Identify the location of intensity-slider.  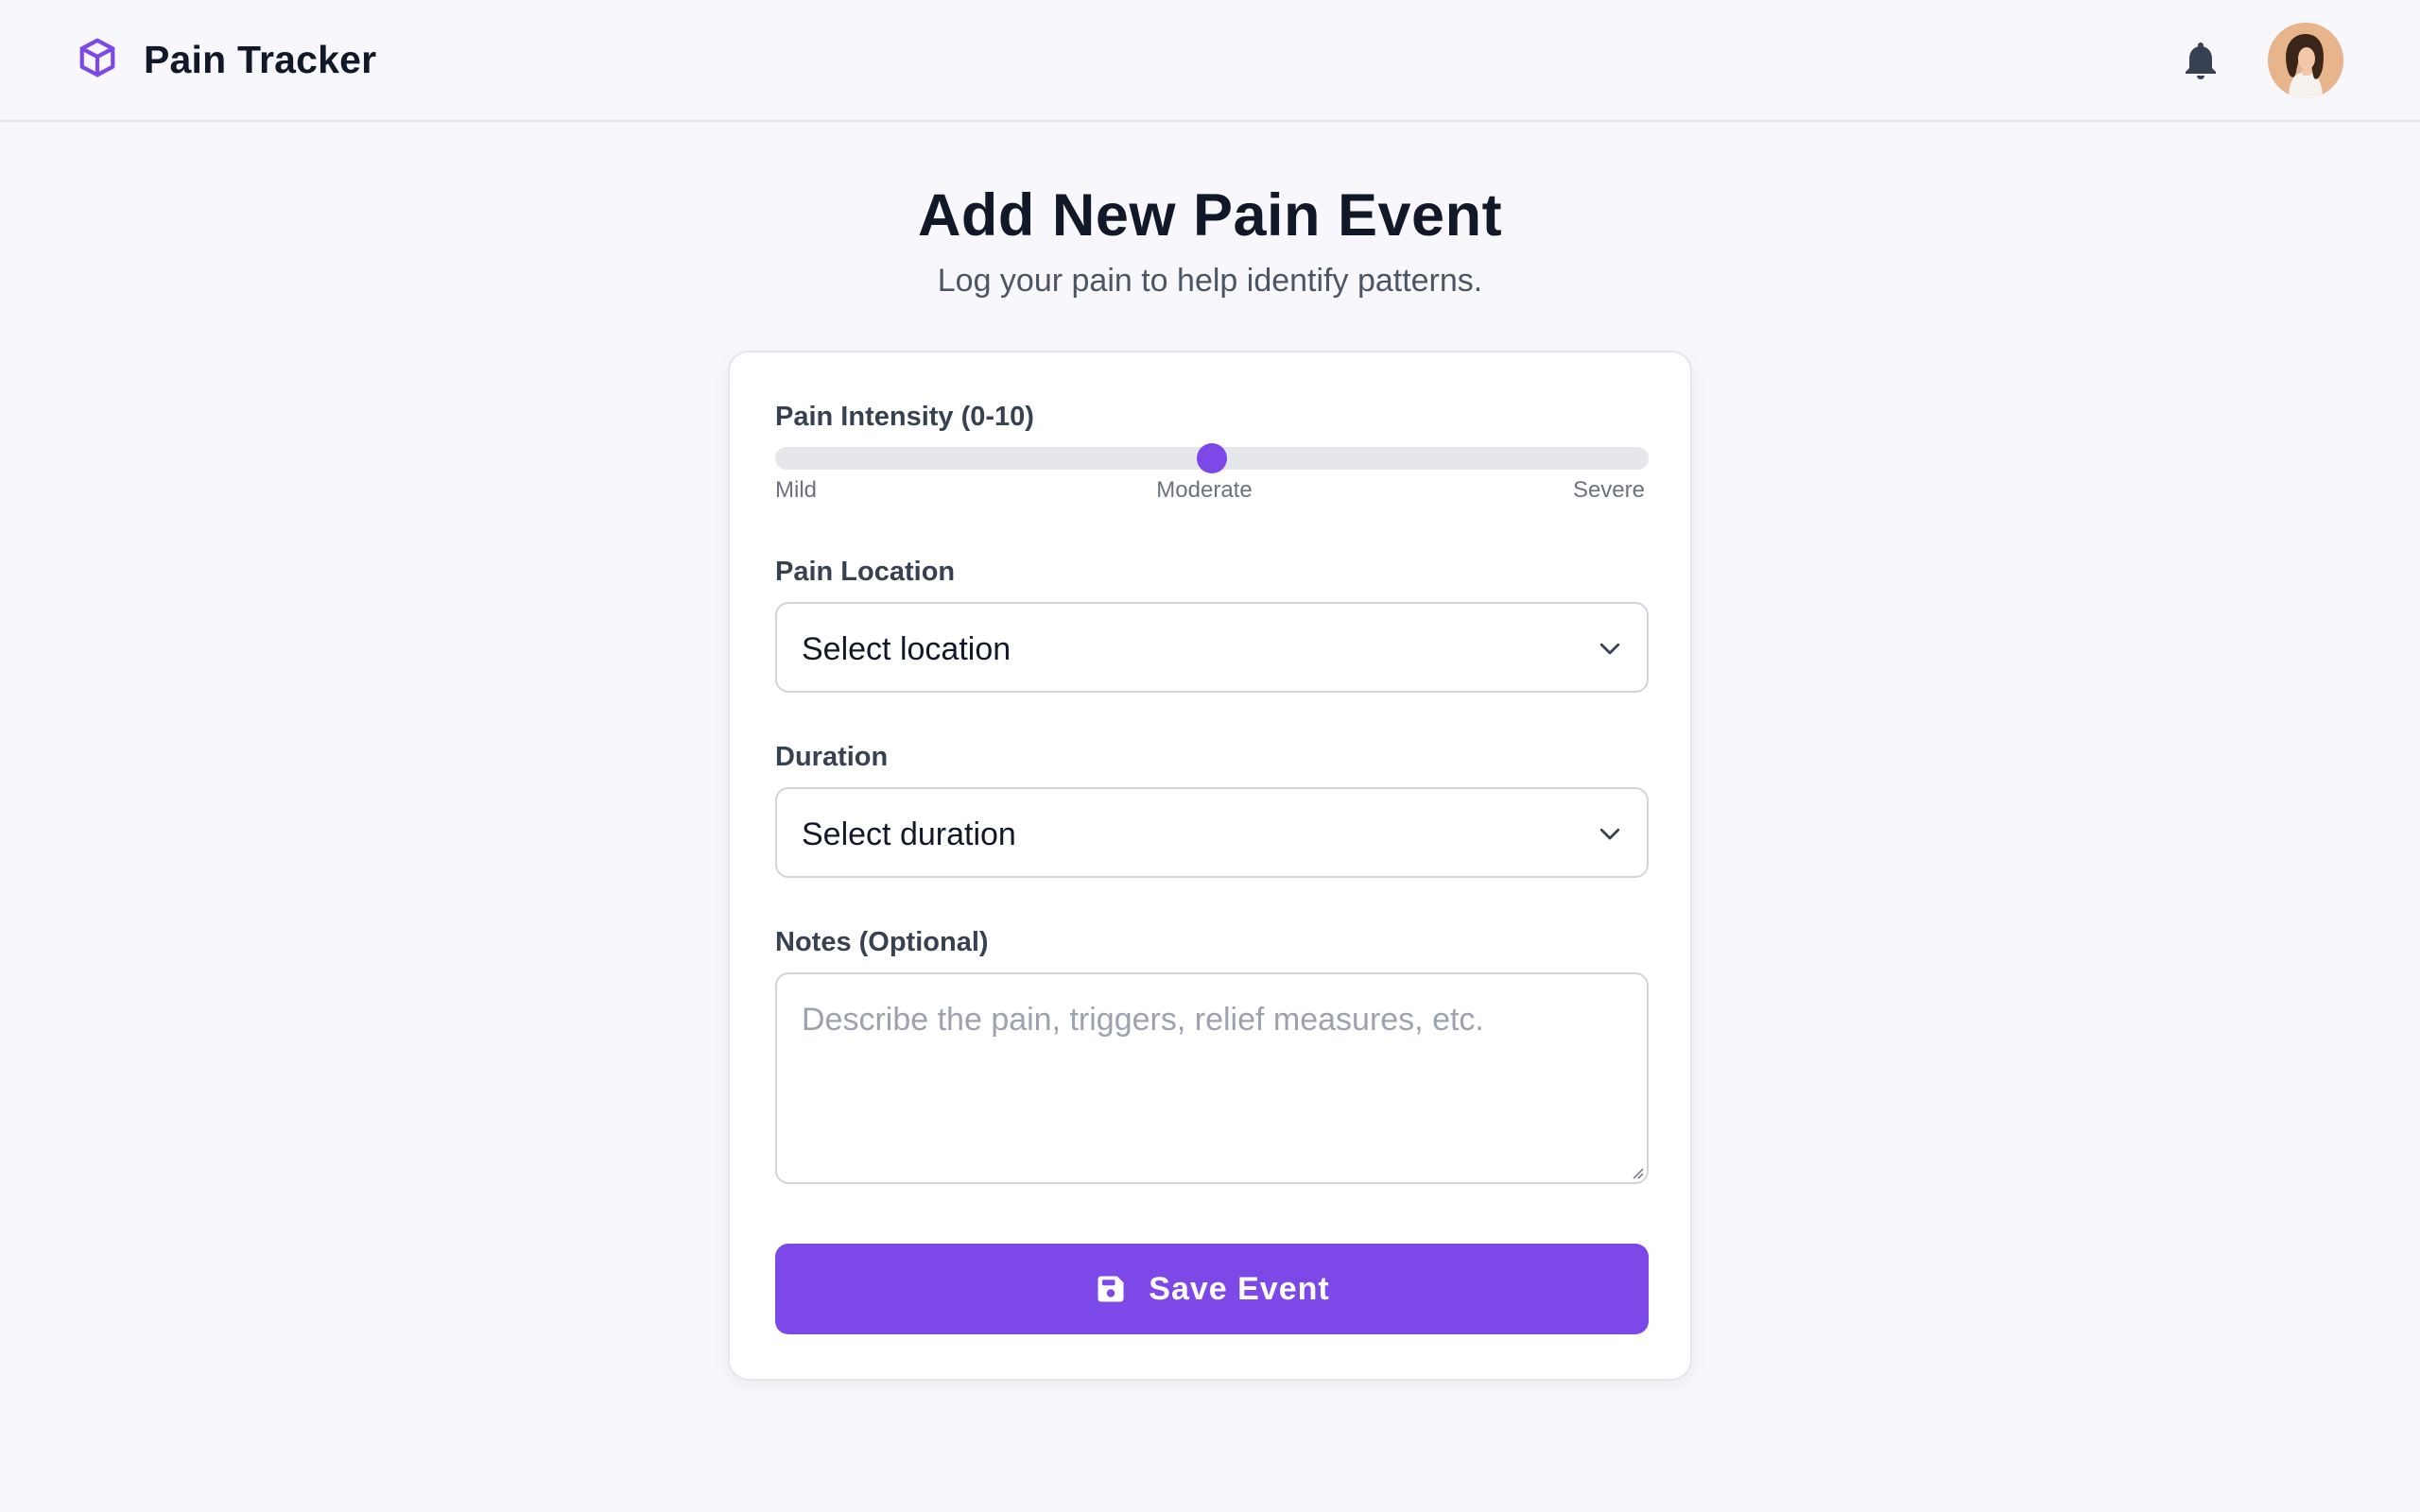
(1212, 458).